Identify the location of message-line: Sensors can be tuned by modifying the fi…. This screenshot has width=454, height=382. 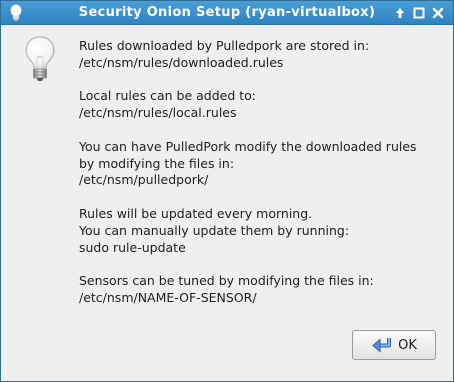
(226, 281).